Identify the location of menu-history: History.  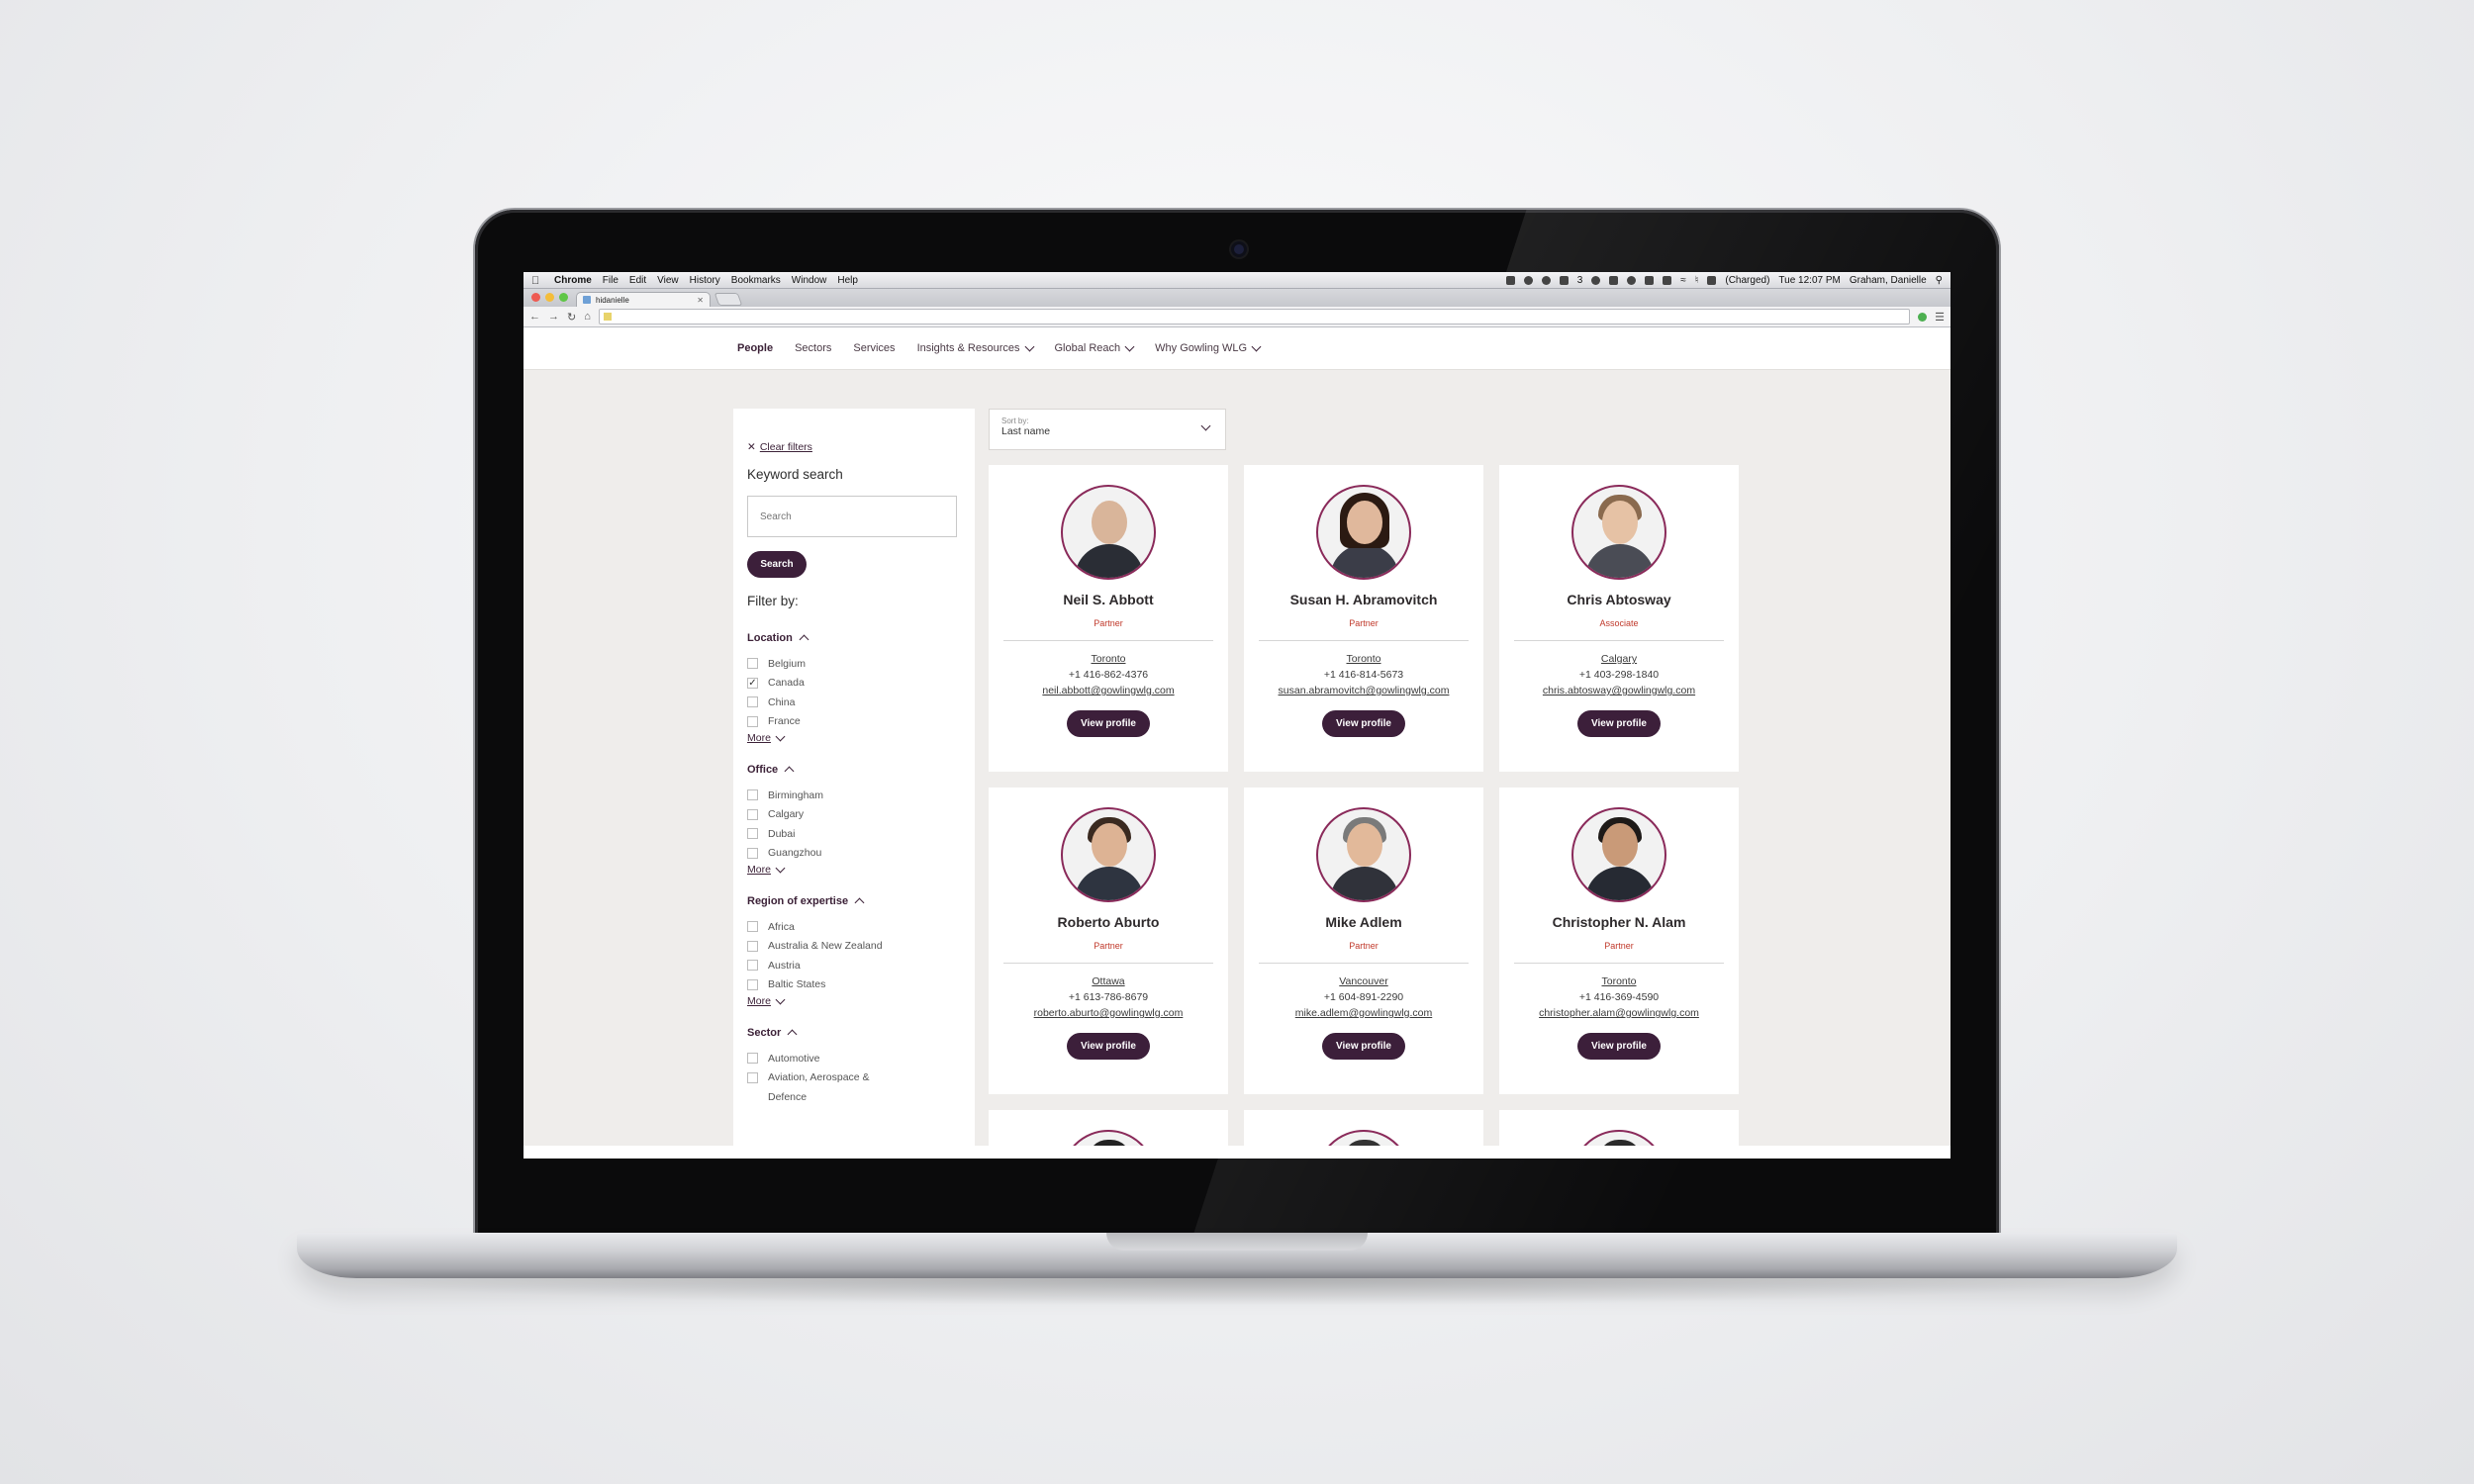
(705, 280).